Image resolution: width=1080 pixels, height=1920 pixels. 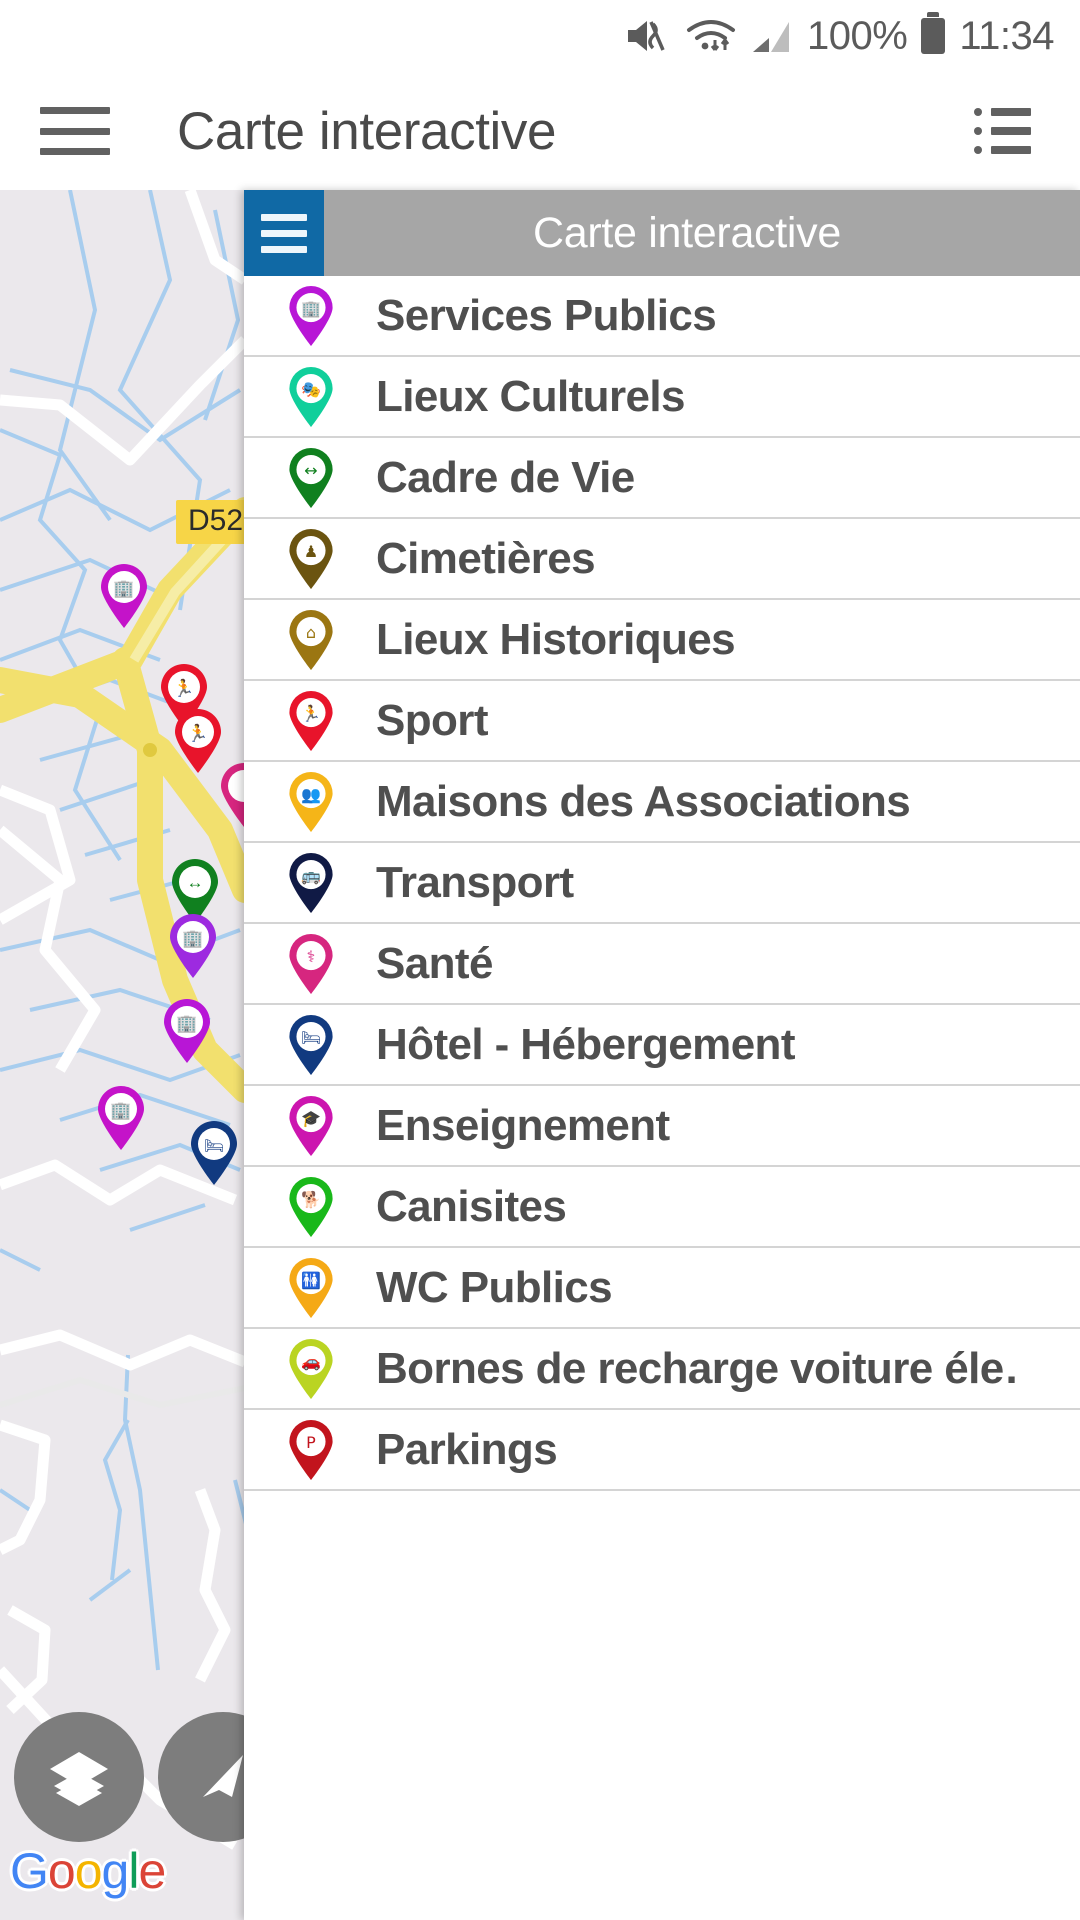 What do you see at coordinates (585, 1044) in the screenshot?
I see `drawer-item-label: Hôtel - Hébergement` at bounding box center [585, 1044].